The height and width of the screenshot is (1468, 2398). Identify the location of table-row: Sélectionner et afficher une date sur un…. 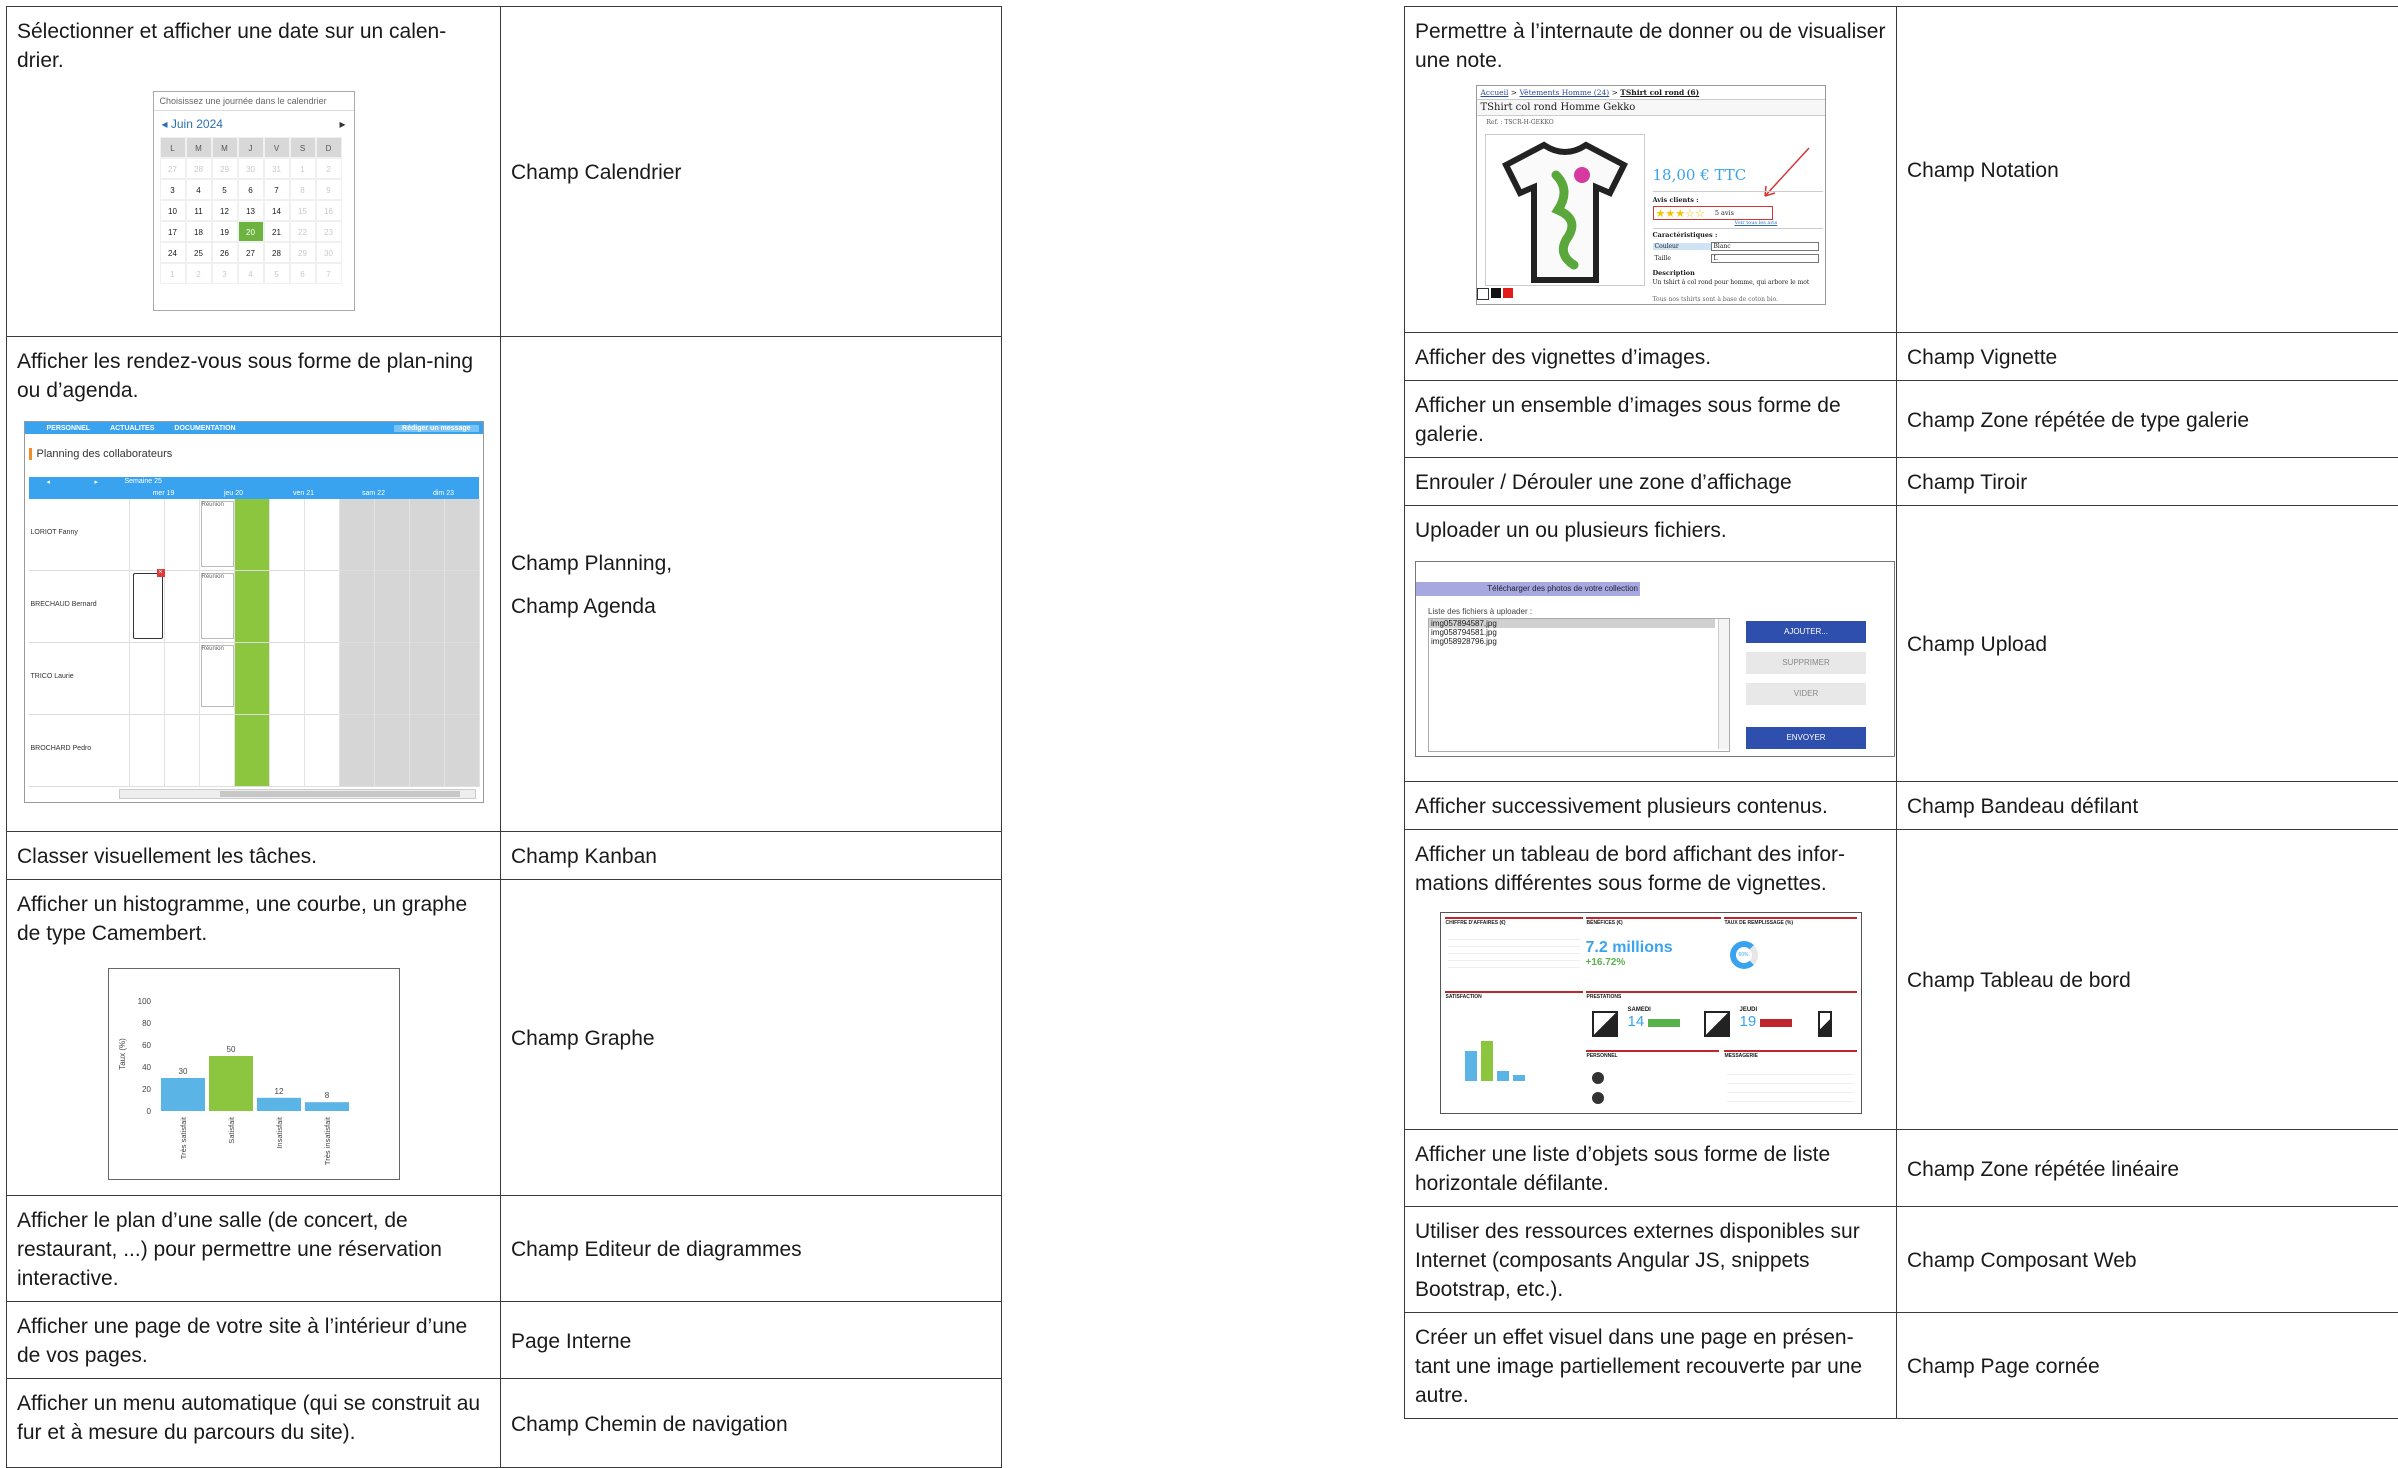
(504, 172).